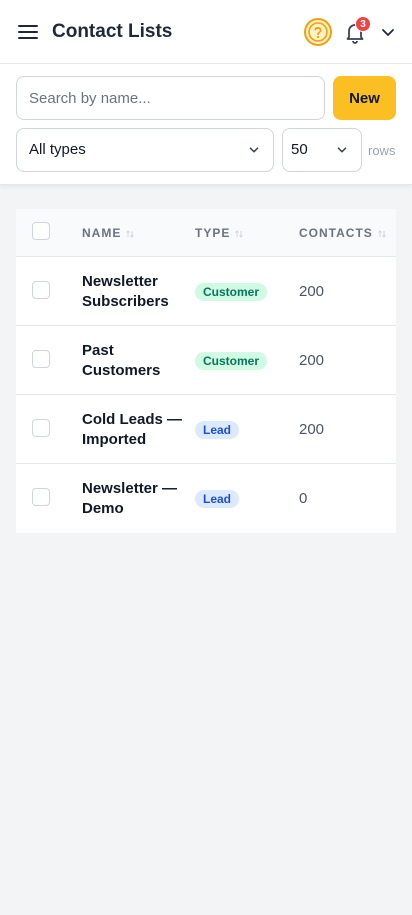 The height and width of the screenshot is (915, 412). I want to click on list-name: Newsletter Subscribers, so click(132, 292).